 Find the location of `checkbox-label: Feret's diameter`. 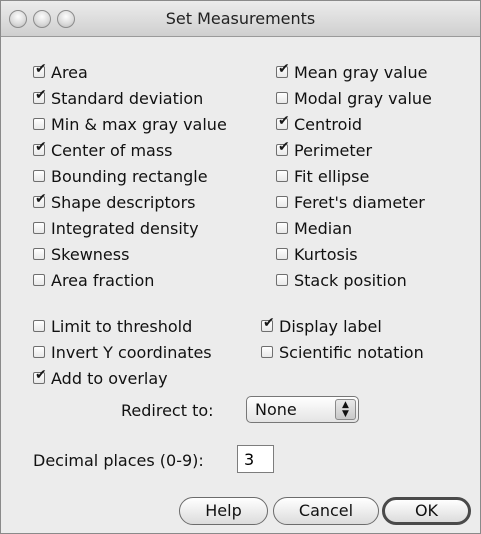

checkbox-label: Feret's diameter is located at coordinates (359, 202).